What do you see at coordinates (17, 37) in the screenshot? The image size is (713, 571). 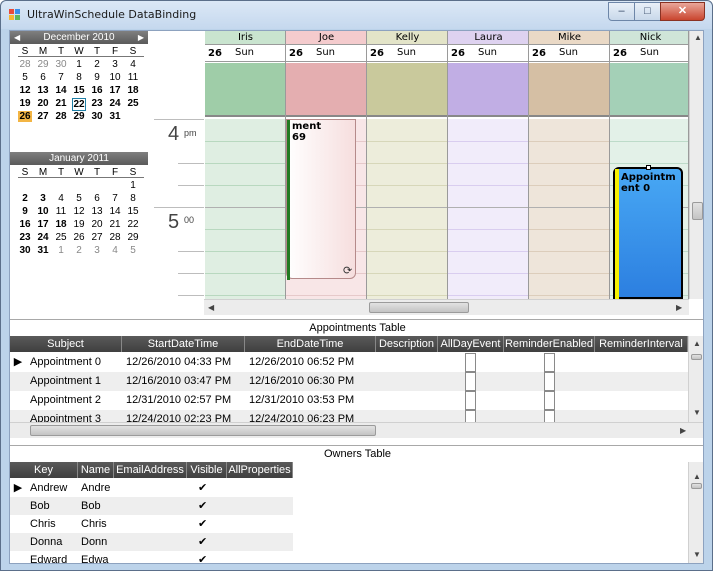 I see `prev-month-arrow-icon: ◀` at bounding box center [17, 37].